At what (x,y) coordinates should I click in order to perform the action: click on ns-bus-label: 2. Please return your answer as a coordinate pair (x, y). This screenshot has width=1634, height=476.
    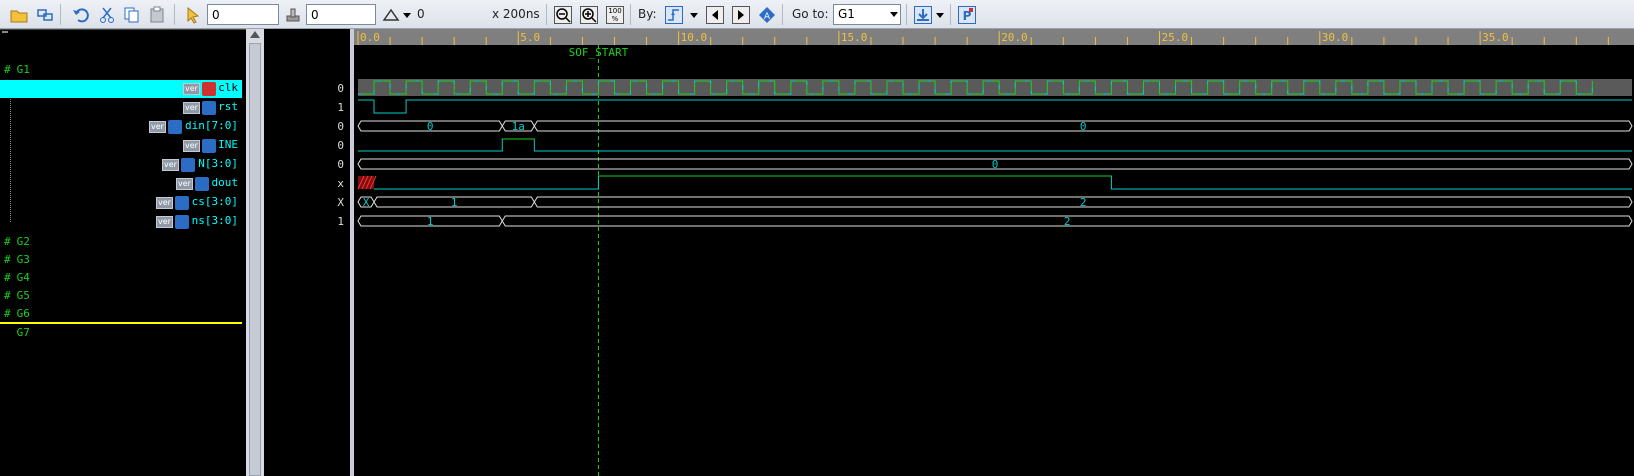
    Looking at the image, I should click on (1067, 221).